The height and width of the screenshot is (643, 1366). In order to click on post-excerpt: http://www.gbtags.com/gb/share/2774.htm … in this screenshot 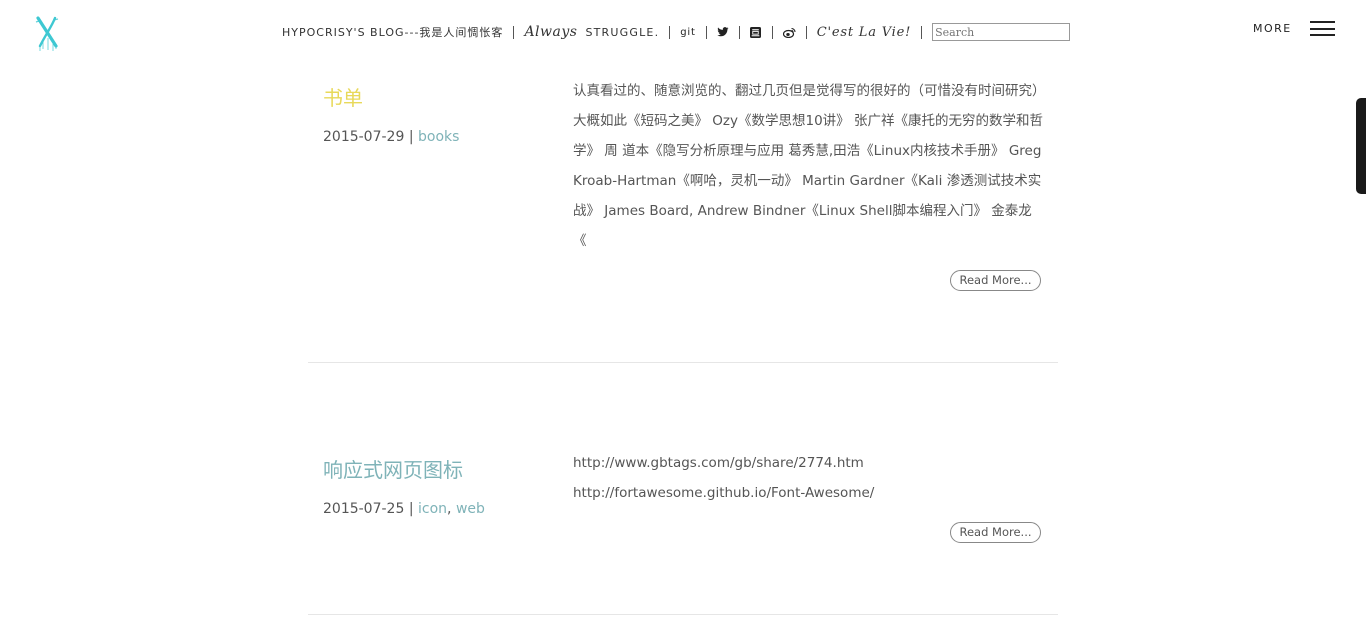, I will do `click(808, 478)`.